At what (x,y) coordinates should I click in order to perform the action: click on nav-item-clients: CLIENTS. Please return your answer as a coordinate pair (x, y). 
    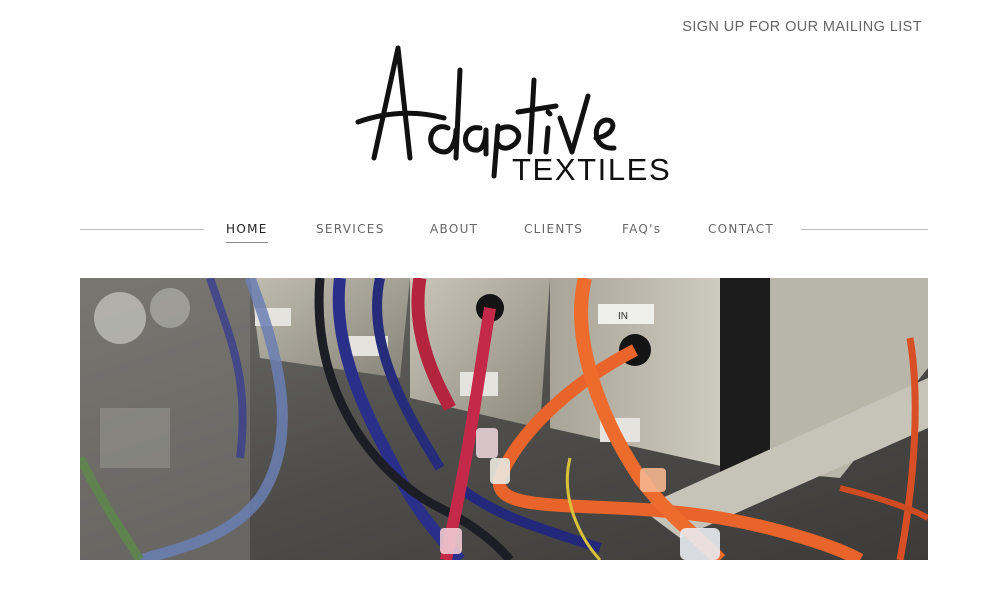
    Looking at the image, I should click on (553, 229).